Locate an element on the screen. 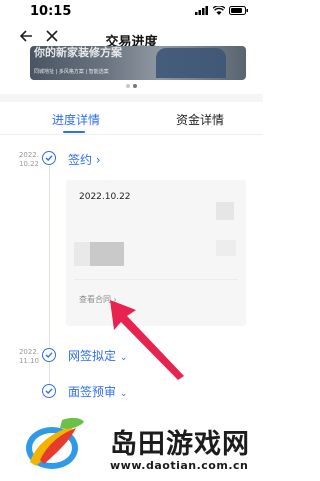 The width and height of the screenshot is (320, 481). contract-date: 2022.10.22 is located at coordinates (105, 197).